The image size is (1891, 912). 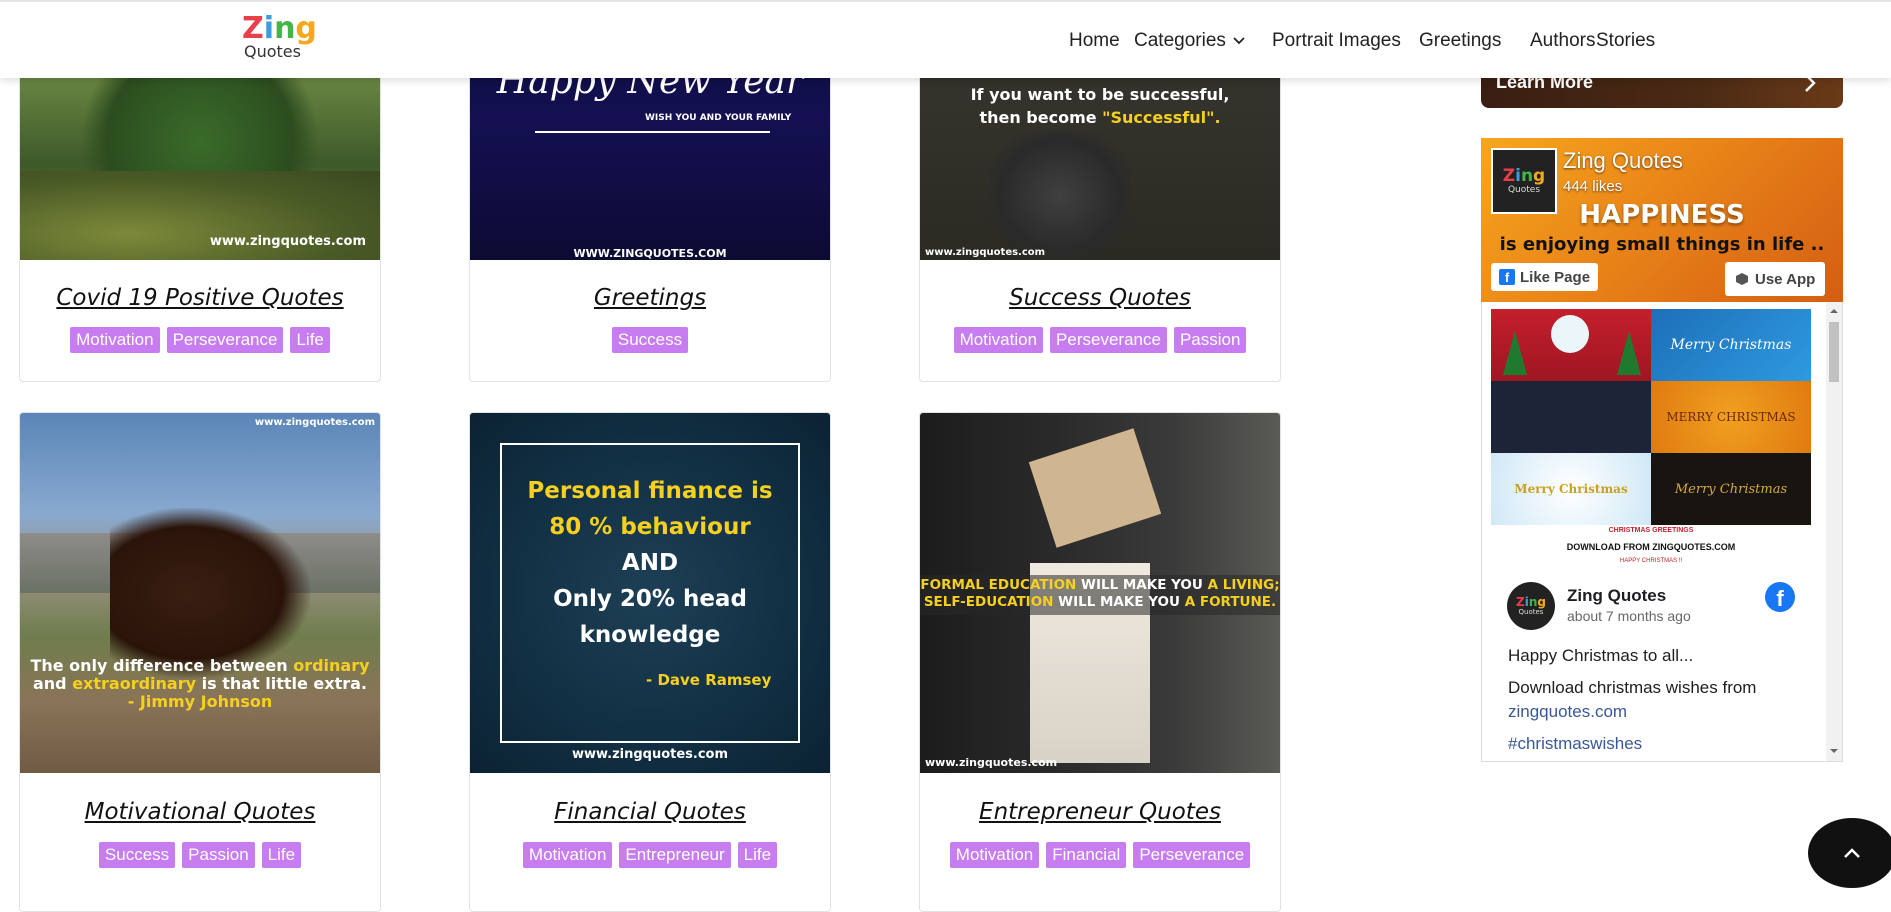 What do you see at coordinates (1507, 277) in the screenshot?
I see `facebook-icon: f` at bounding box center [1507, 277].